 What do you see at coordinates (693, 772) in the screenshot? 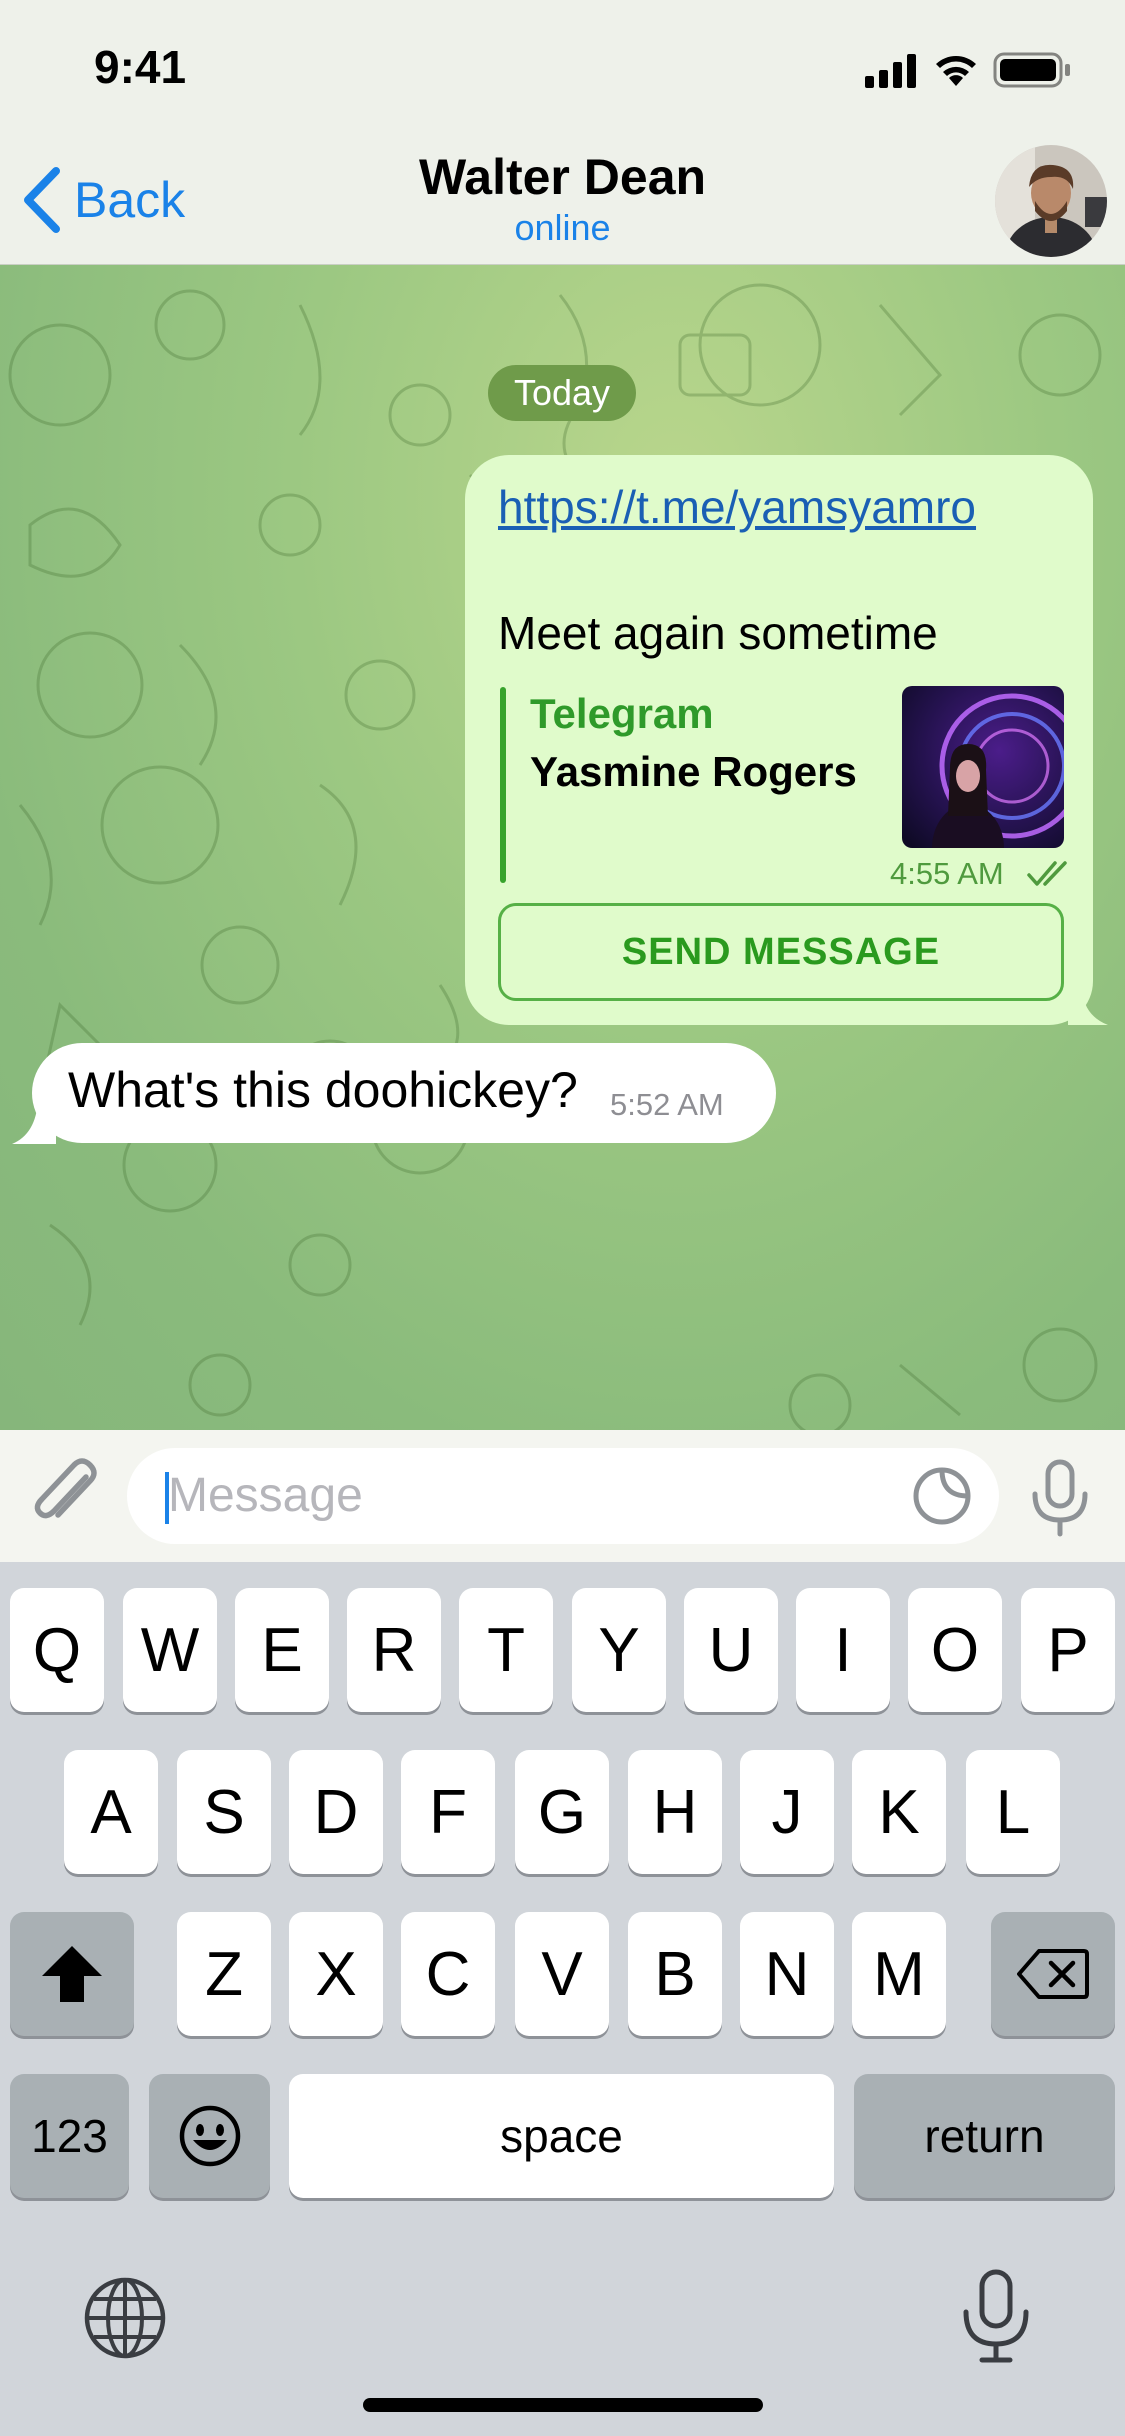
I see `link-preview-title: Yasmine Rogers` at bounding box center [693, 772].